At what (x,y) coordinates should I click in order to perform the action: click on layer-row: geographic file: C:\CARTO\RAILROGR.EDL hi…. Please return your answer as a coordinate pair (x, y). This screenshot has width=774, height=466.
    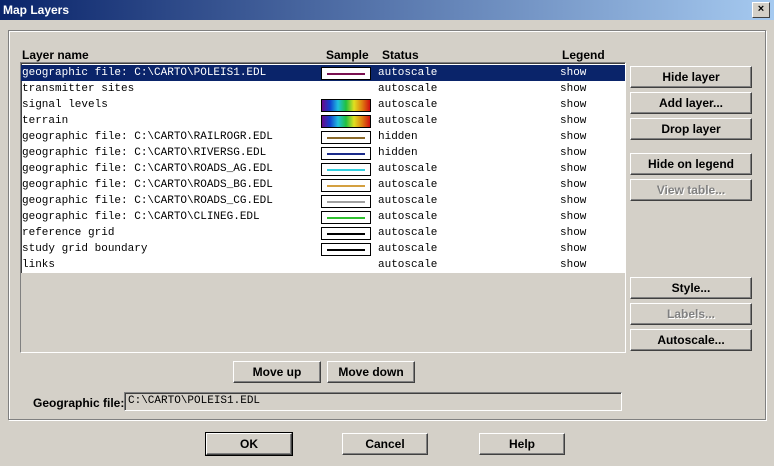
    Looking at the image, I should click on (323, 137).